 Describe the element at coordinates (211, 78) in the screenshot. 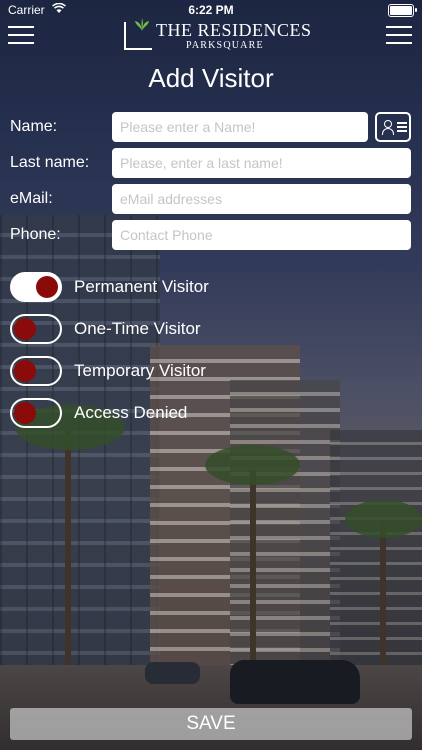

I see `page-title: Add Visitor` at that location.